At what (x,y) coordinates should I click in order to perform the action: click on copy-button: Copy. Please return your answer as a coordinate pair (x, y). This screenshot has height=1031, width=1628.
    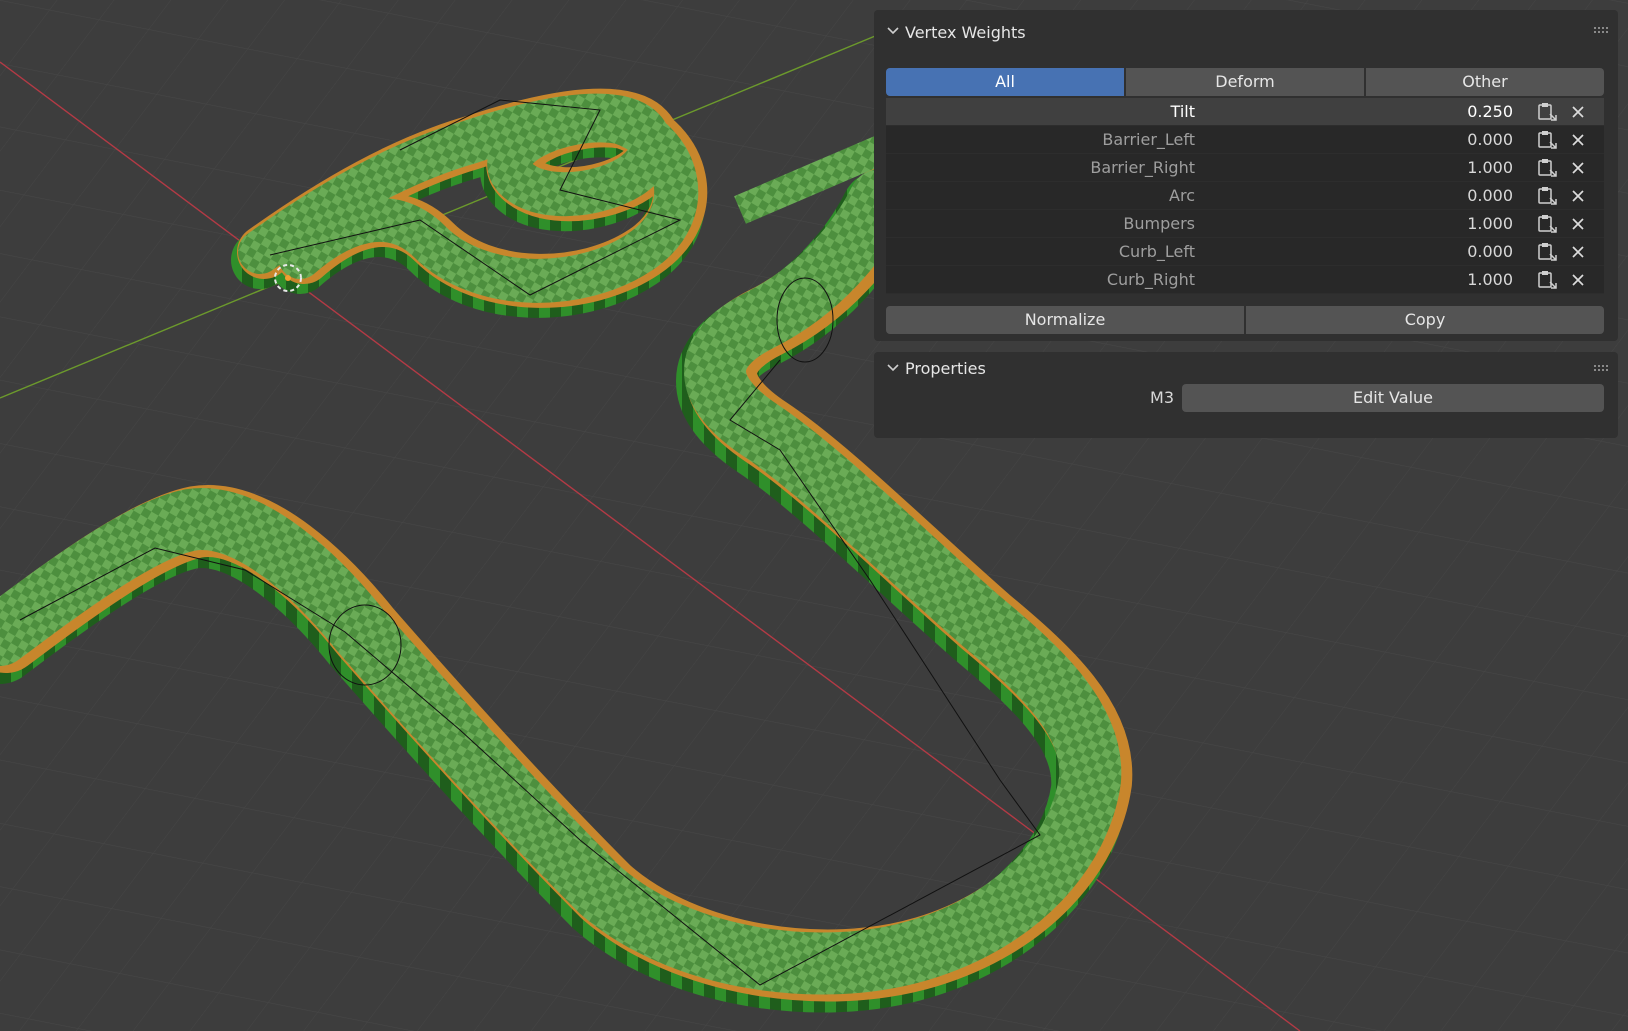
    Looking at the image, I should click on (1425, 320).